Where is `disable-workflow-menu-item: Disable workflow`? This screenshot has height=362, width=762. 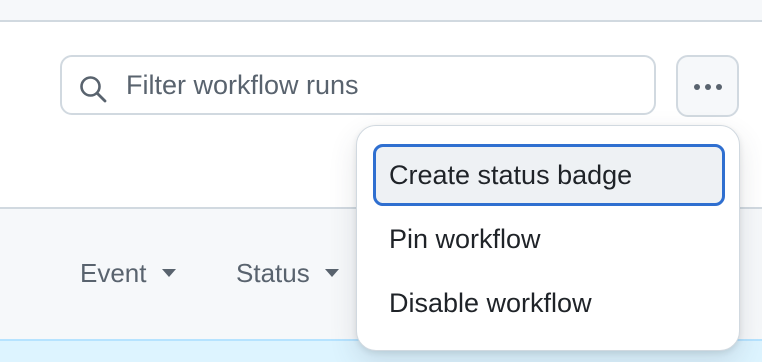
disable-workflow-menu-item: Disable workflow is located at coordinates (549, 303).